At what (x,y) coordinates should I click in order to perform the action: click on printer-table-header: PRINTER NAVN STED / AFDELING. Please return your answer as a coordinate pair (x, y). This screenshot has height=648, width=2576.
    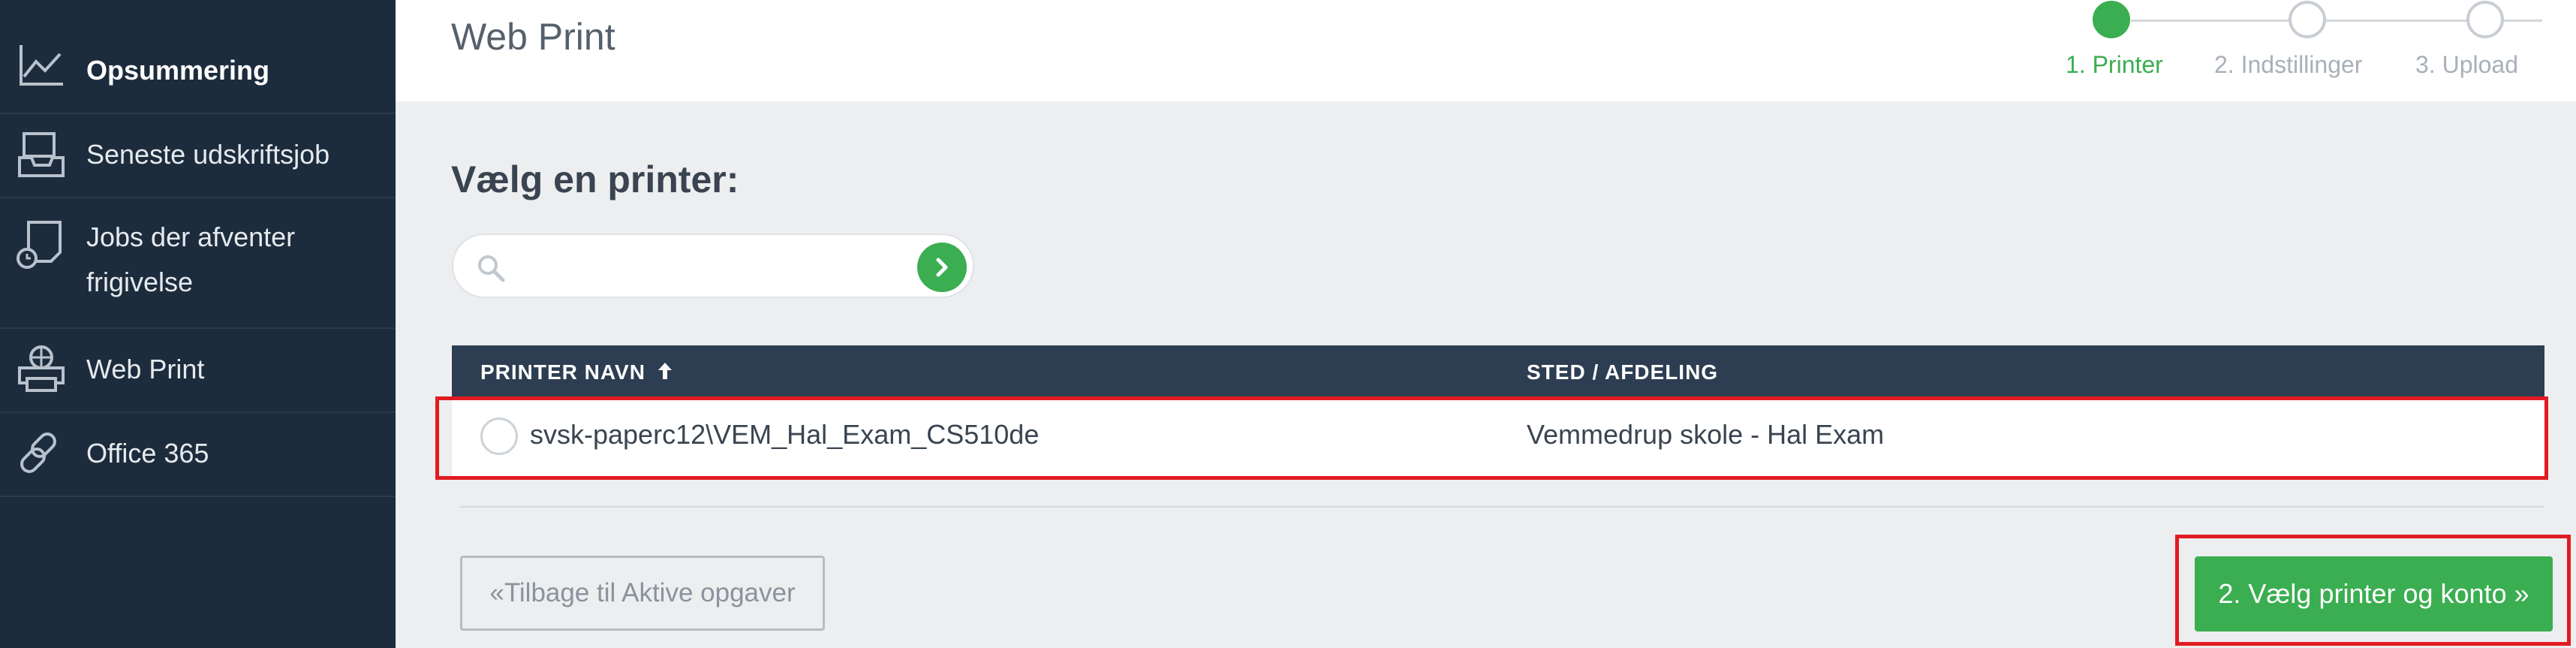
    Looking at the image, I should click on (1498, 371).